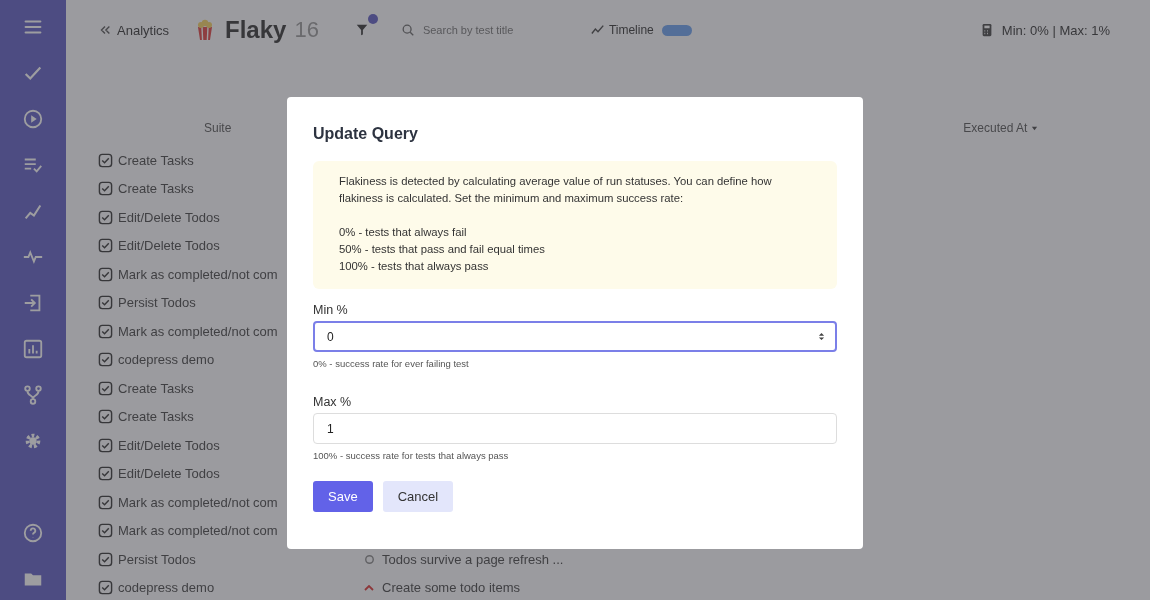  I want to click on notification-badge, so click(372, 19).